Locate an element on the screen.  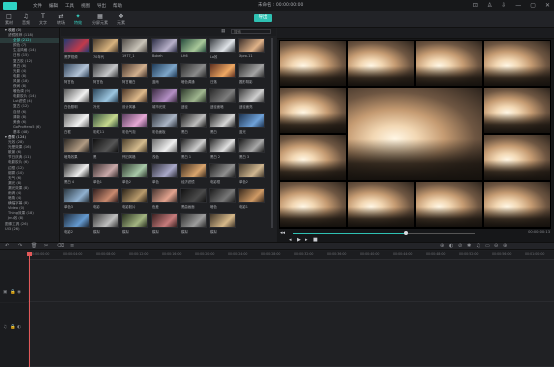
grid-view-icon: ▦ is located at coordinates (223, 31).